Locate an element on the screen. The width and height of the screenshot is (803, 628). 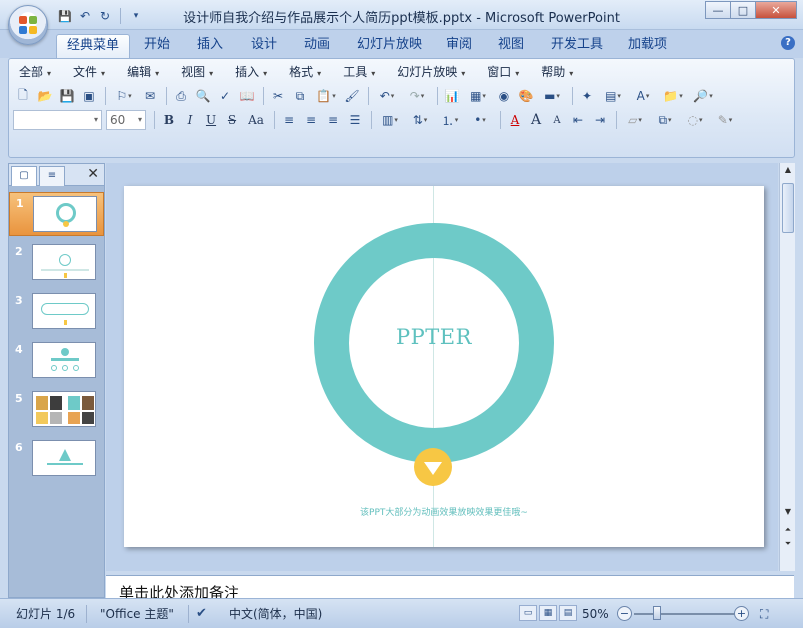
slides-tab-icon: ▢ is located at coordinates (24, 176).